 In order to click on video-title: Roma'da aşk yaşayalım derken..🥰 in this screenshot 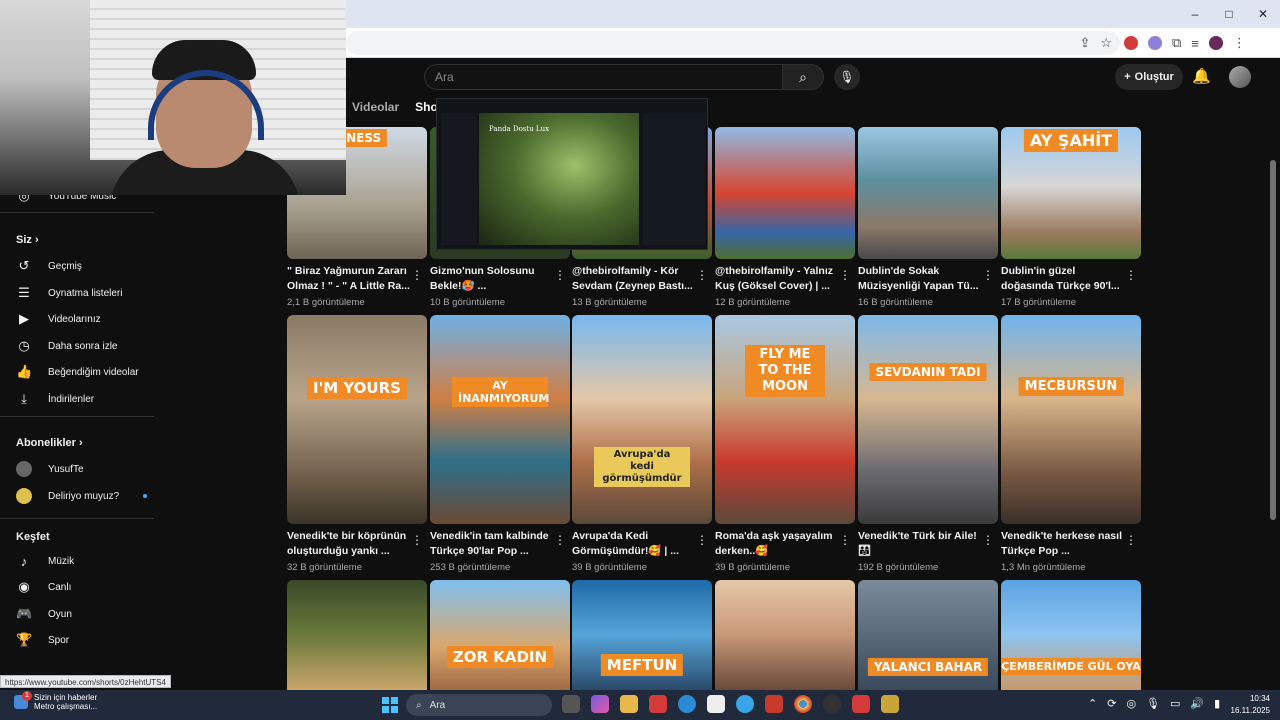, I will do `click(777, 544)`.